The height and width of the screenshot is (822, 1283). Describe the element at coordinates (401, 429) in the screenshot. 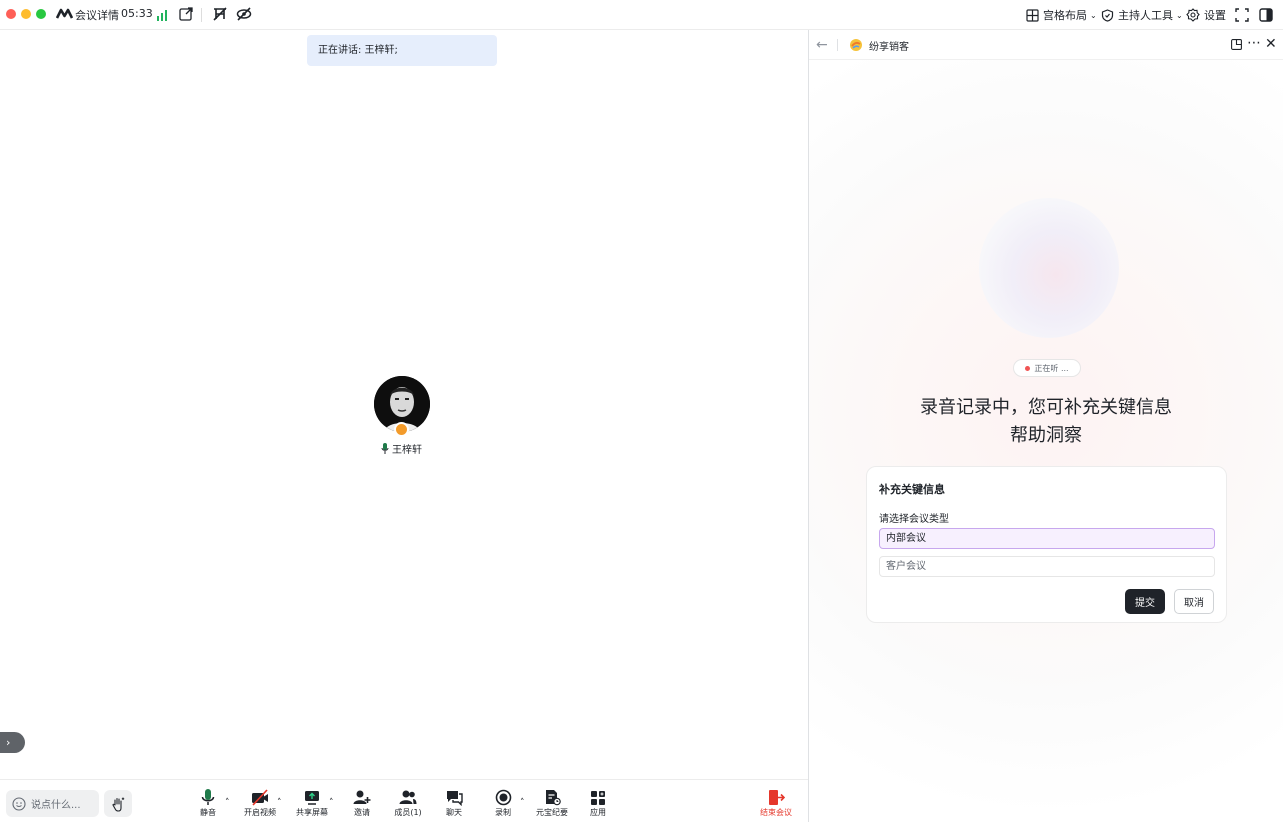

I see `host-badge-icon` at that location.